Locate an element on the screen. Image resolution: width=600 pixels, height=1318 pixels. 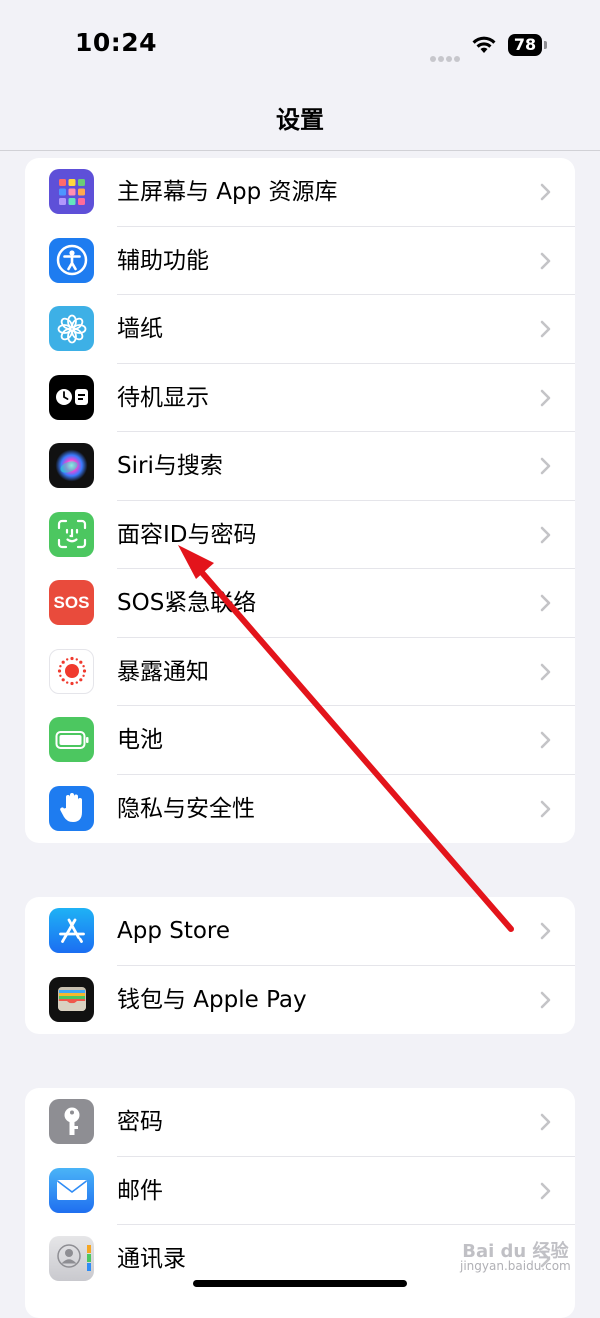
wifi-icon is located at coordinates (484, 46).